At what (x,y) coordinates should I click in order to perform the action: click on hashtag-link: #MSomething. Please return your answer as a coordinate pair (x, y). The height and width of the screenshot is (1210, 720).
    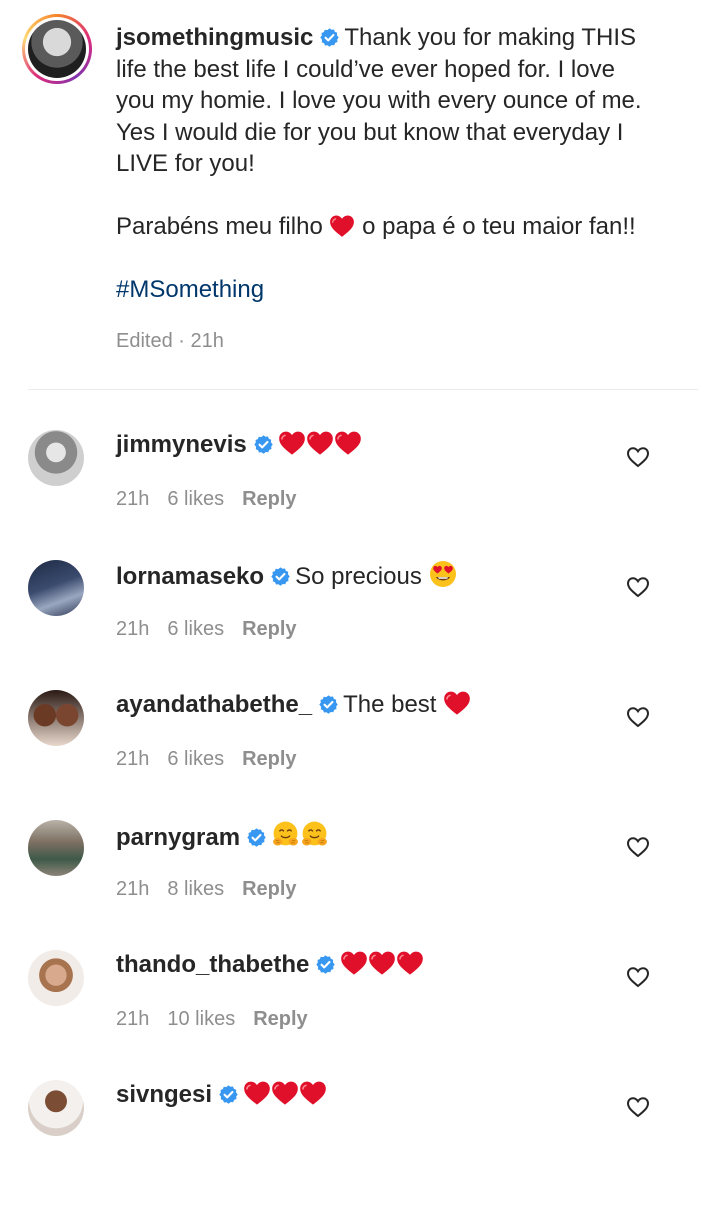
    Looking at the image, I should click on (190, 289).